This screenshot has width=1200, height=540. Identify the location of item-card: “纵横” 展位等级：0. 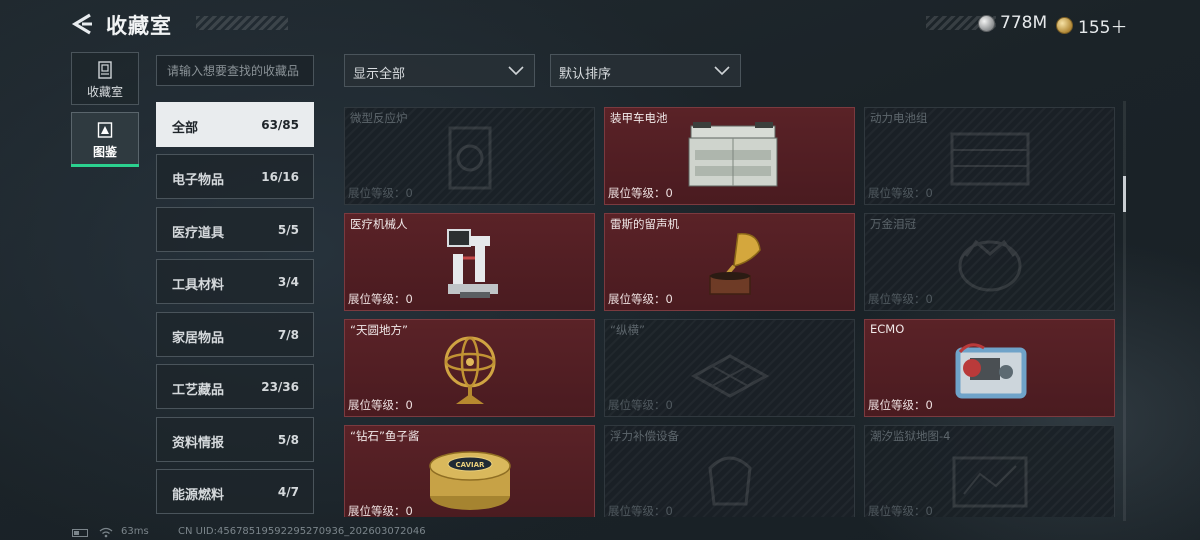
(729, 368).